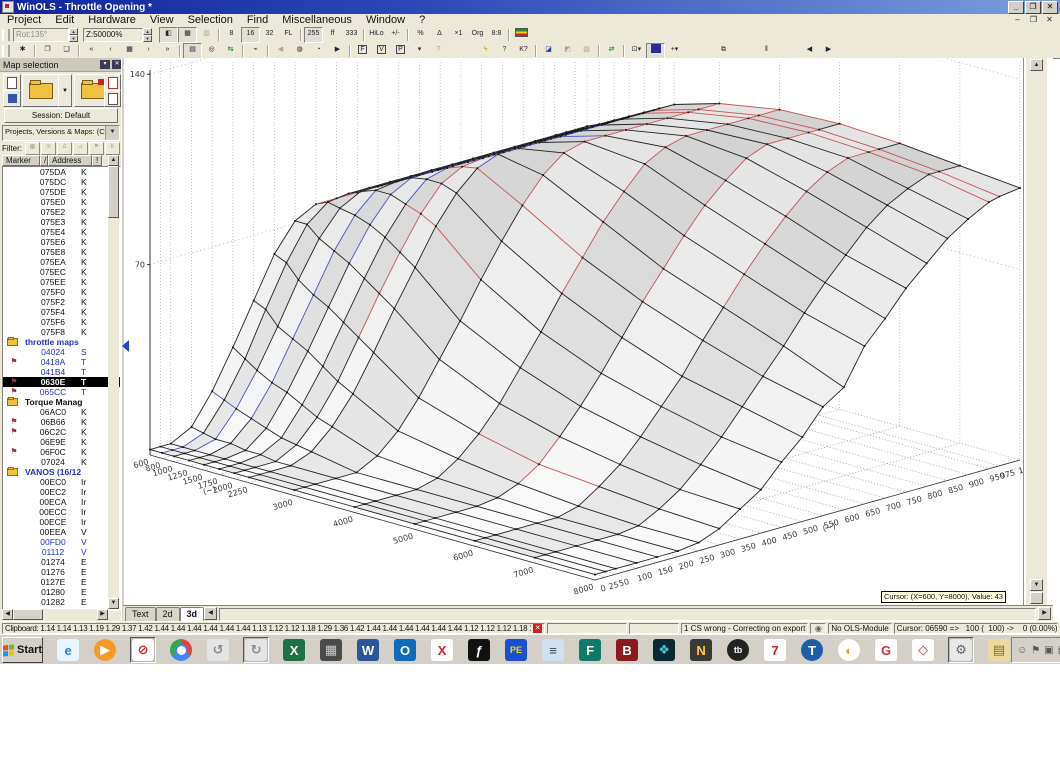  Describe the element at coordinates (61, 572) in the screenshot. I see `list-item: 01276 E` at that location.